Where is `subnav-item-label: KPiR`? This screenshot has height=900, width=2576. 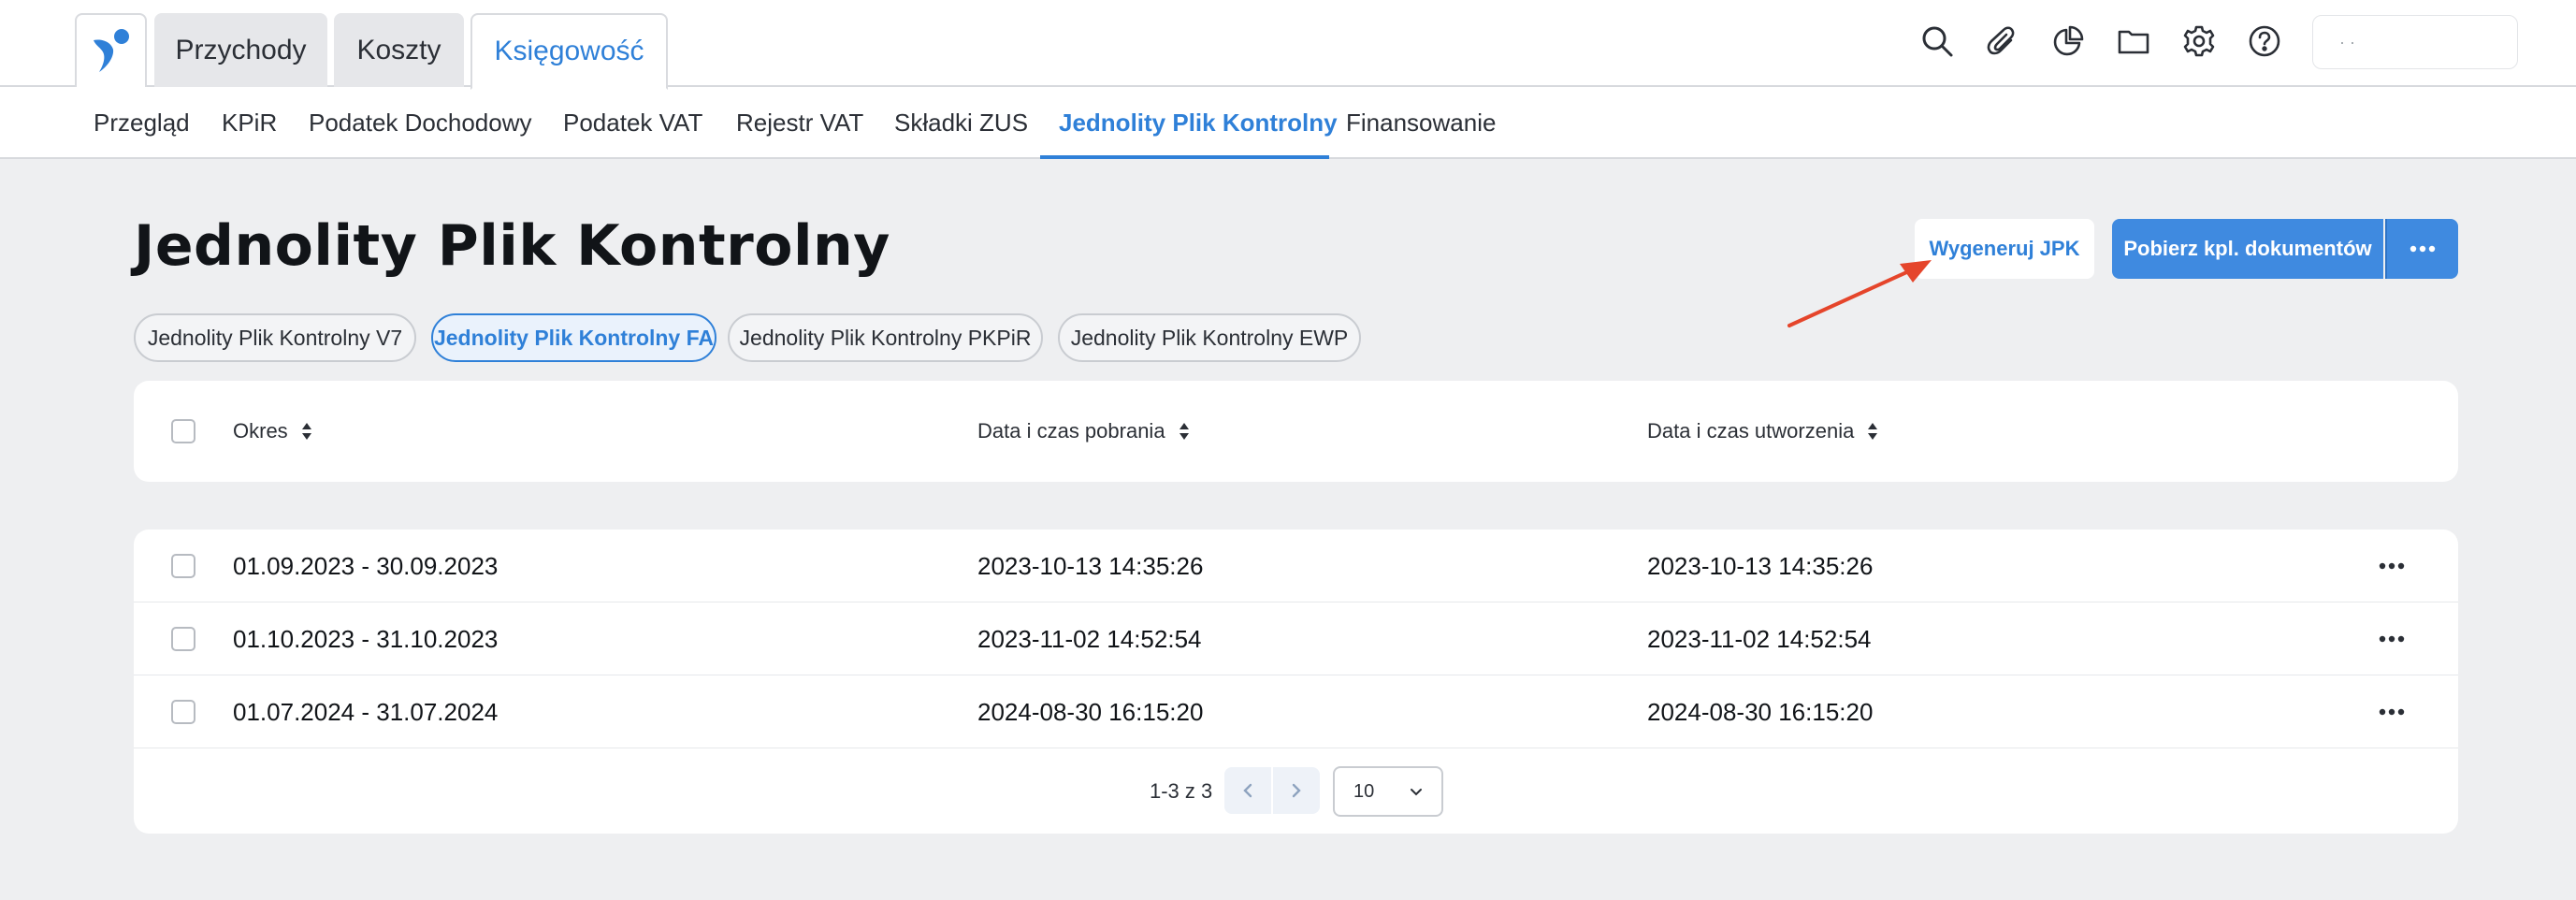
subnav-item-label: KPiR is located at coordinates (250, 123).